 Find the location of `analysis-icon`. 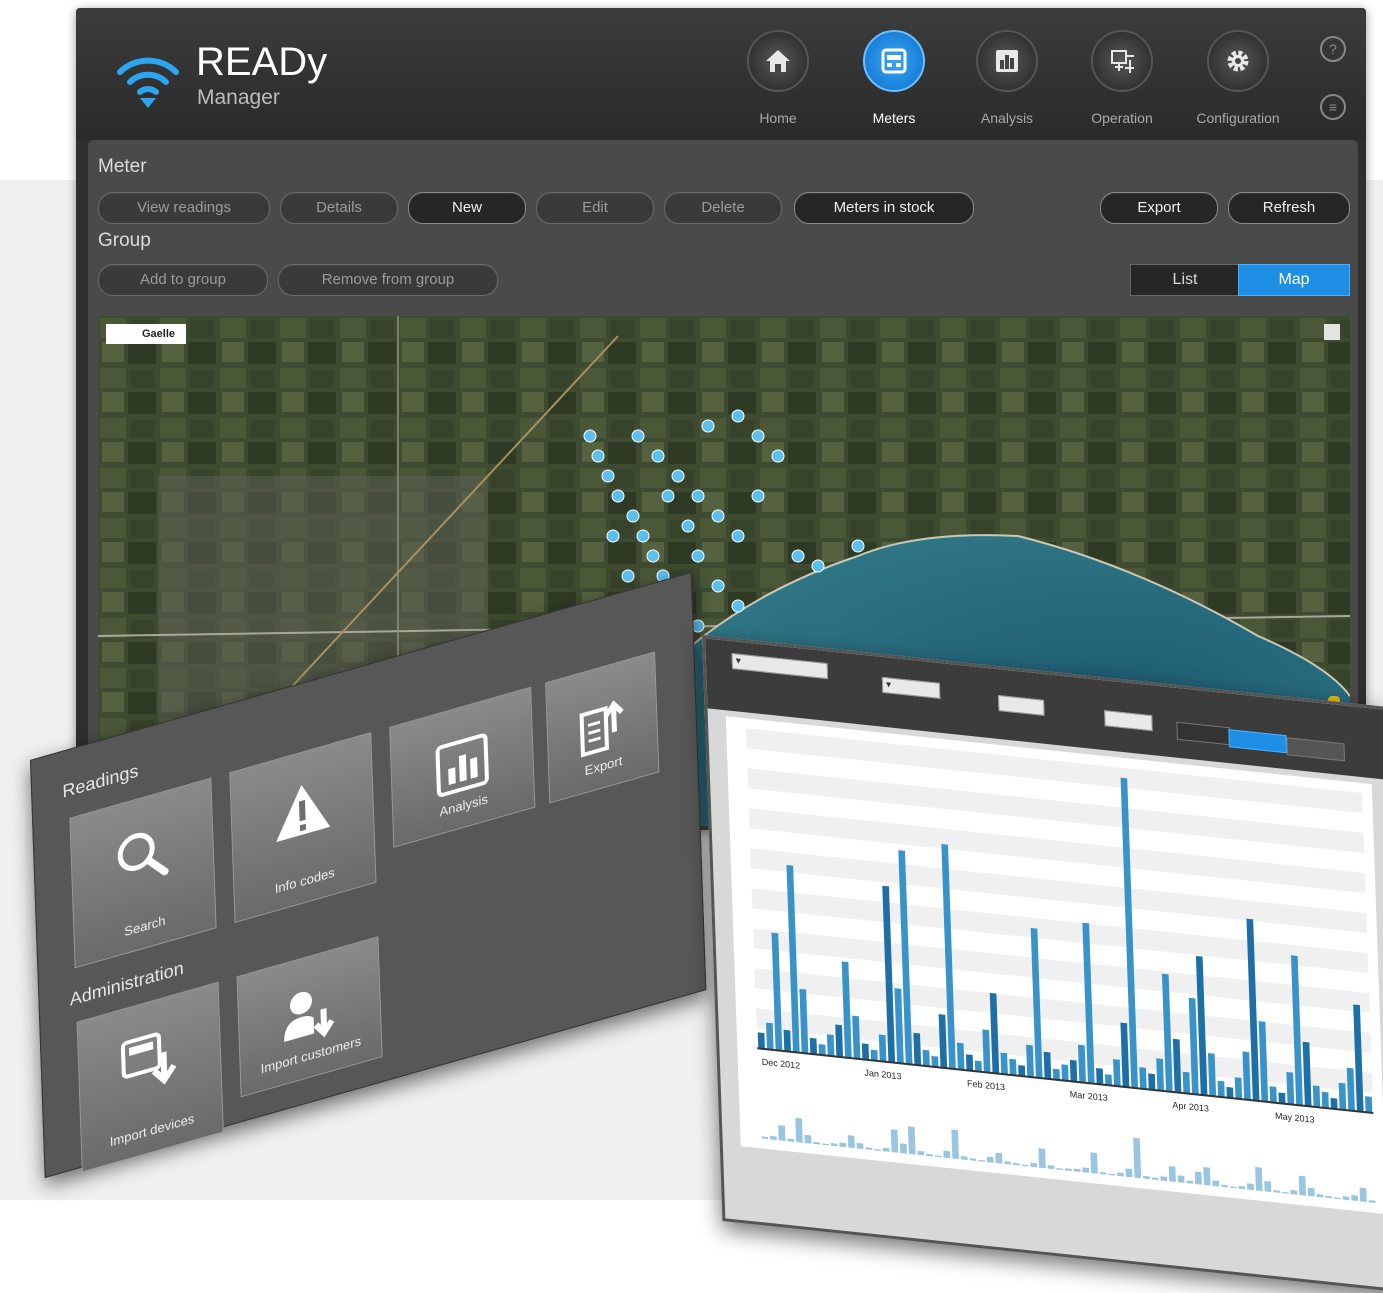

analysis-icon is located at coordinates (1007, 61).